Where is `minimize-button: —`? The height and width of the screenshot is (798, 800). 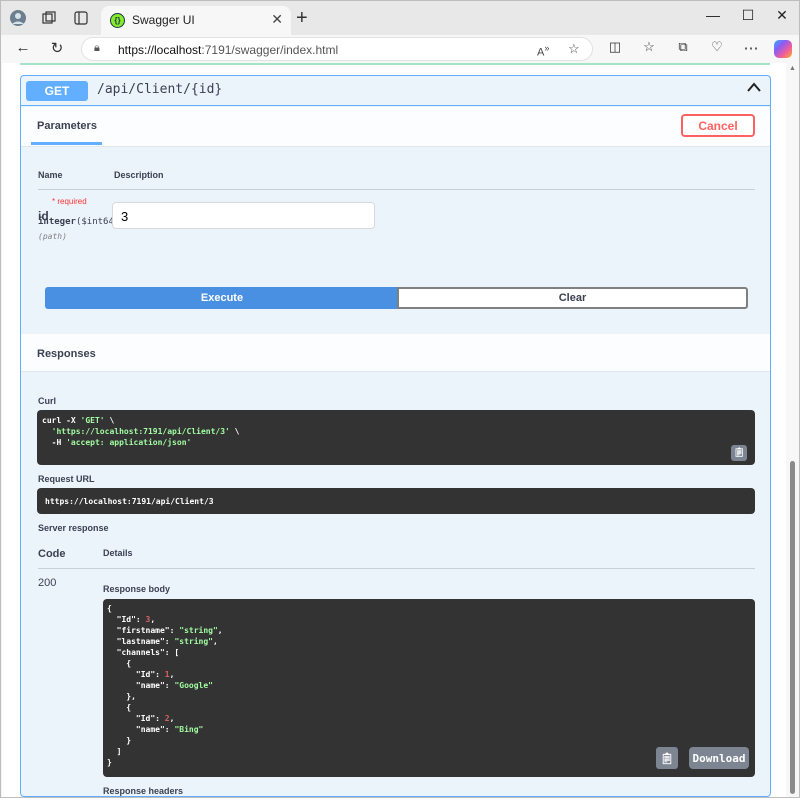 minimize-button: — is located at coordinates (713, 15).